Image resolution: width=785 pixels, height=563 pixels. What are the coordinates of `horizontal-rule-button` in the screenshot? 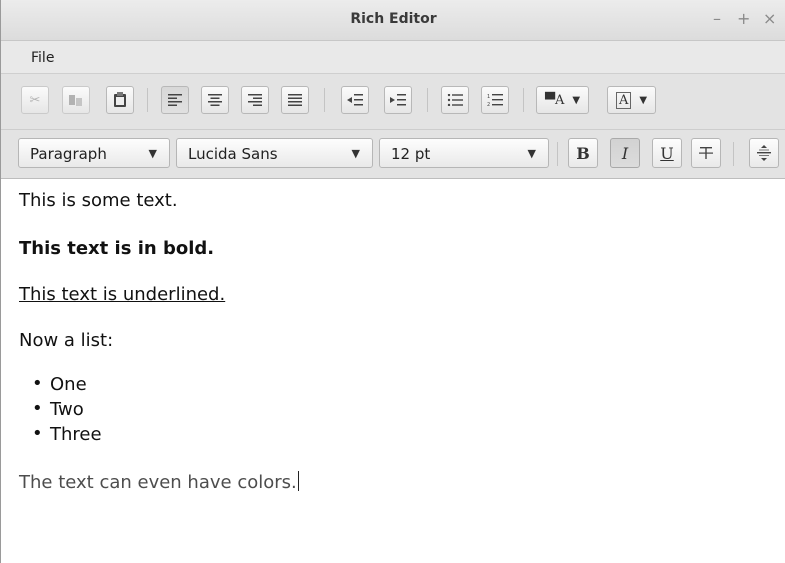 It's located at (764, 153).